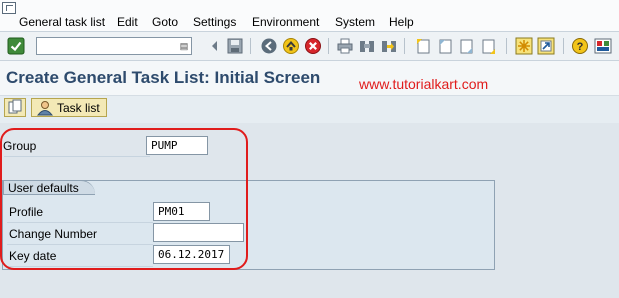 This screenshot has width=619, height=298. I want to click on page-title: Create General Task List: Initial Screen, so click(163, 77).